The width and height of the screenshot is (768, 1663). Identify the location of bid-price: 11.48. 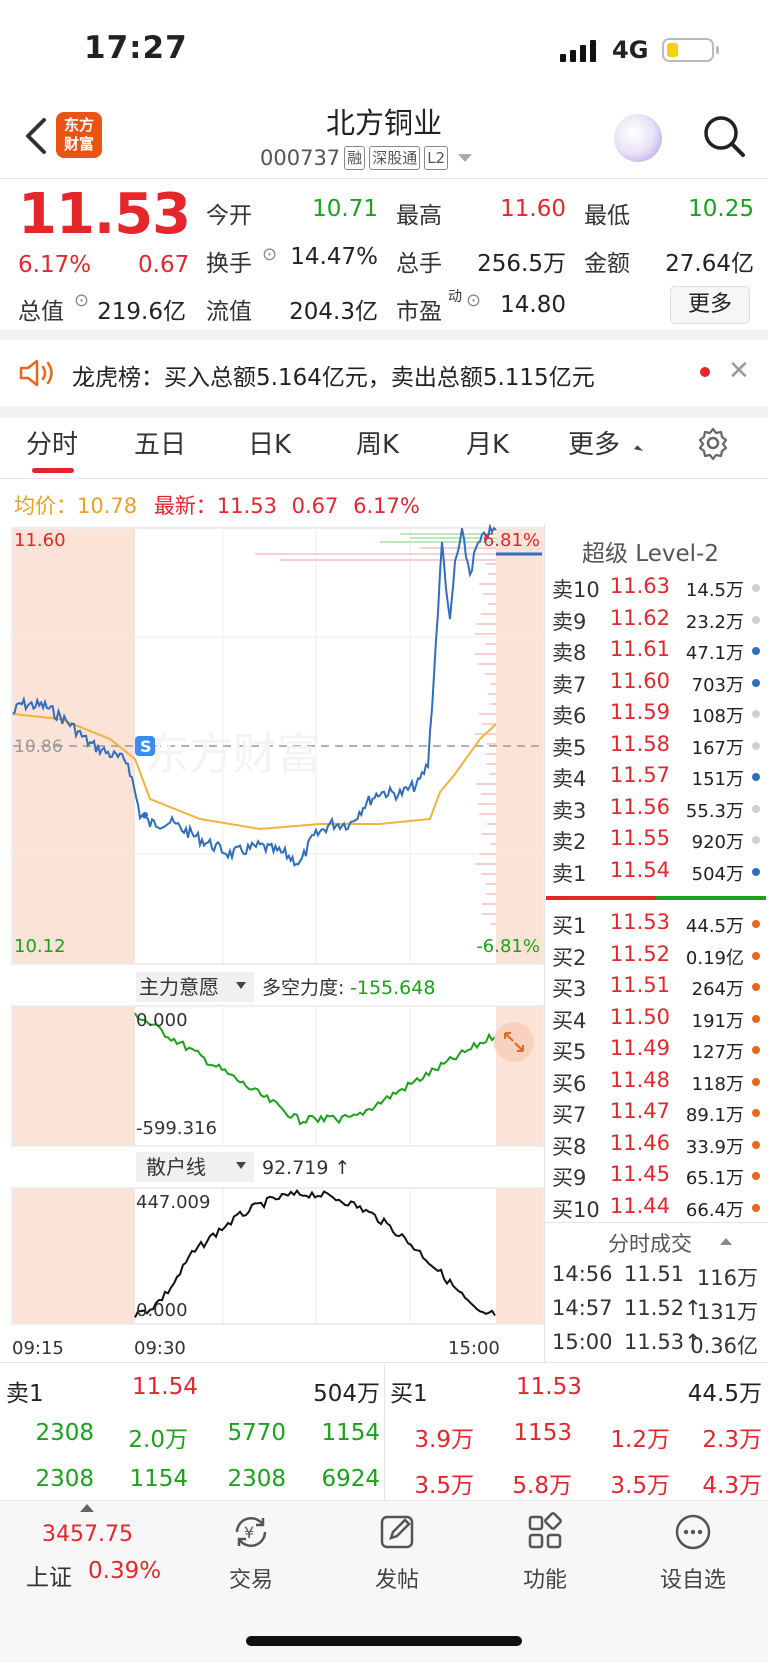
(625, 1080).